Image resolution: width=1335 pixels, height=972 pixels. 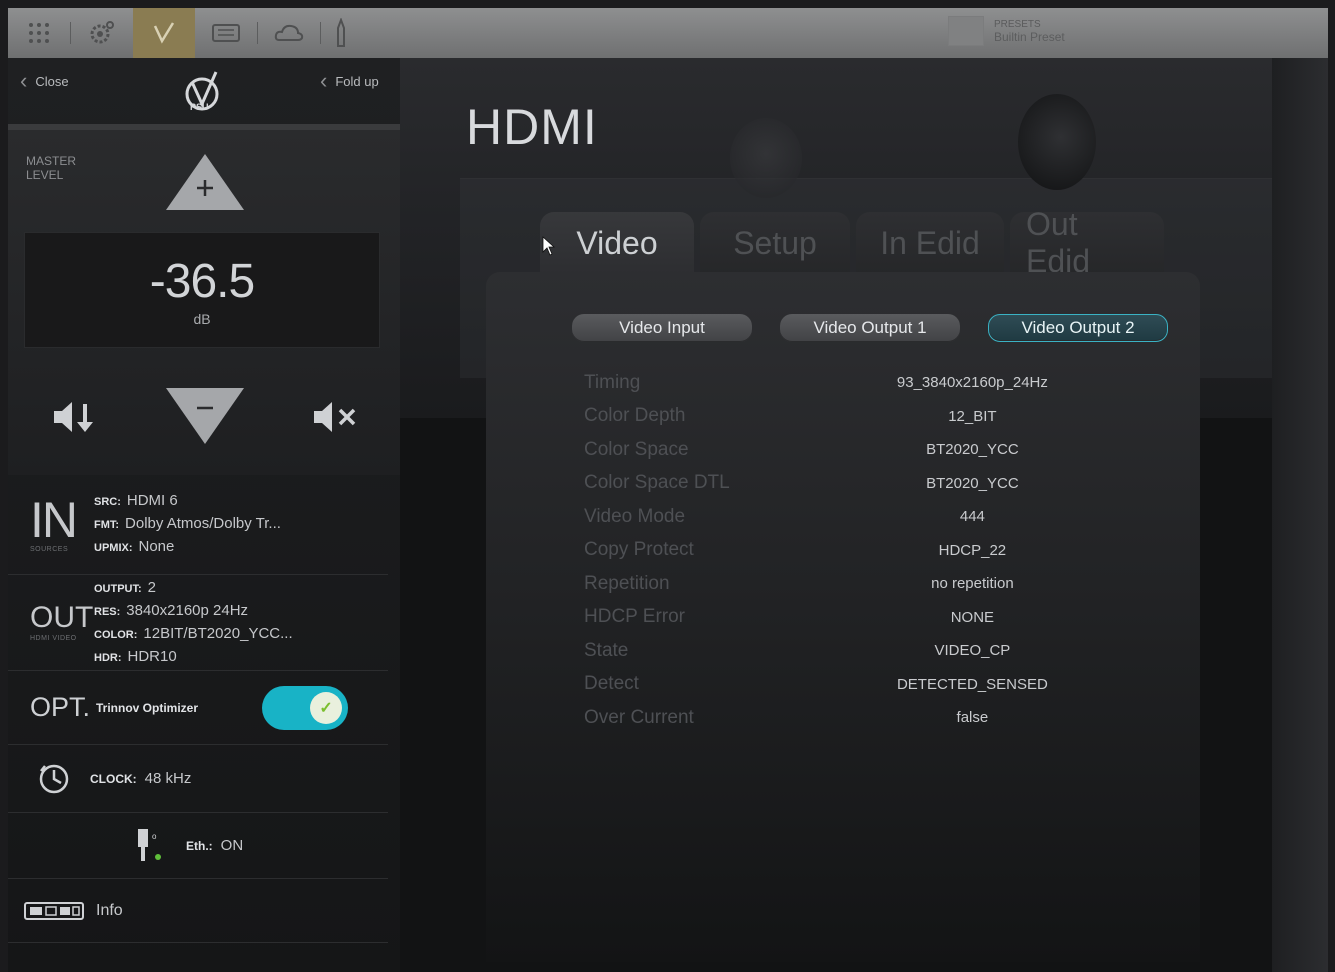 I want to click on check-icon, so click(x=164, y=33).